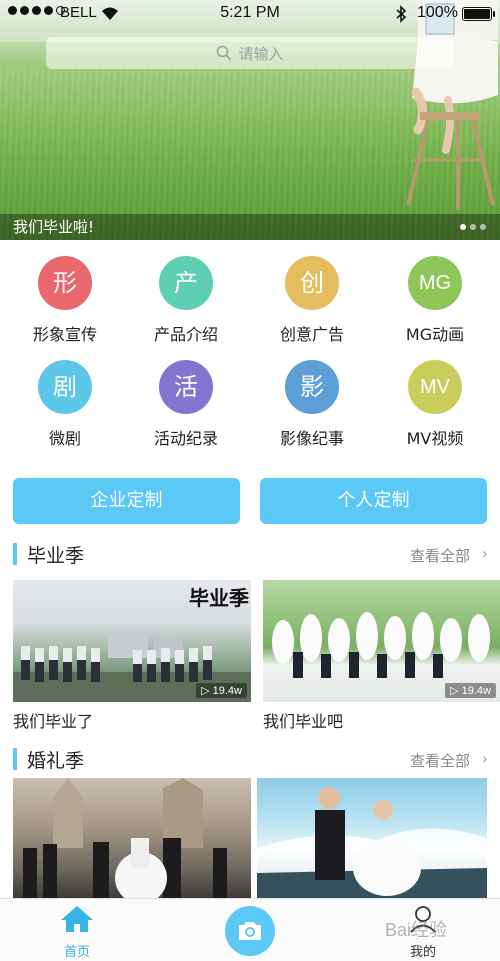  Describe the element at coordinates (132, 641) in the screenshot. I see `video-thumbnail: 毕业季 ▷ 19.4w` at that location.